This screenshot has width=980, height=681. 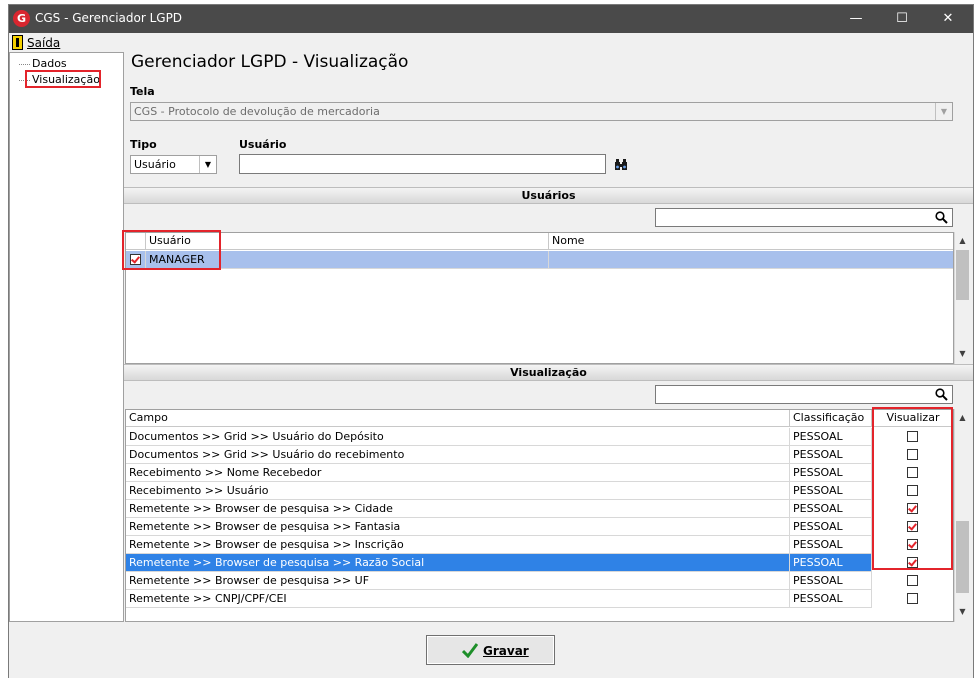 What do you see at coordinates (458, 491) in the screenshot?
I see `table-cell-field: Recebimento >> Usuário` at bounding box center [458, 491].